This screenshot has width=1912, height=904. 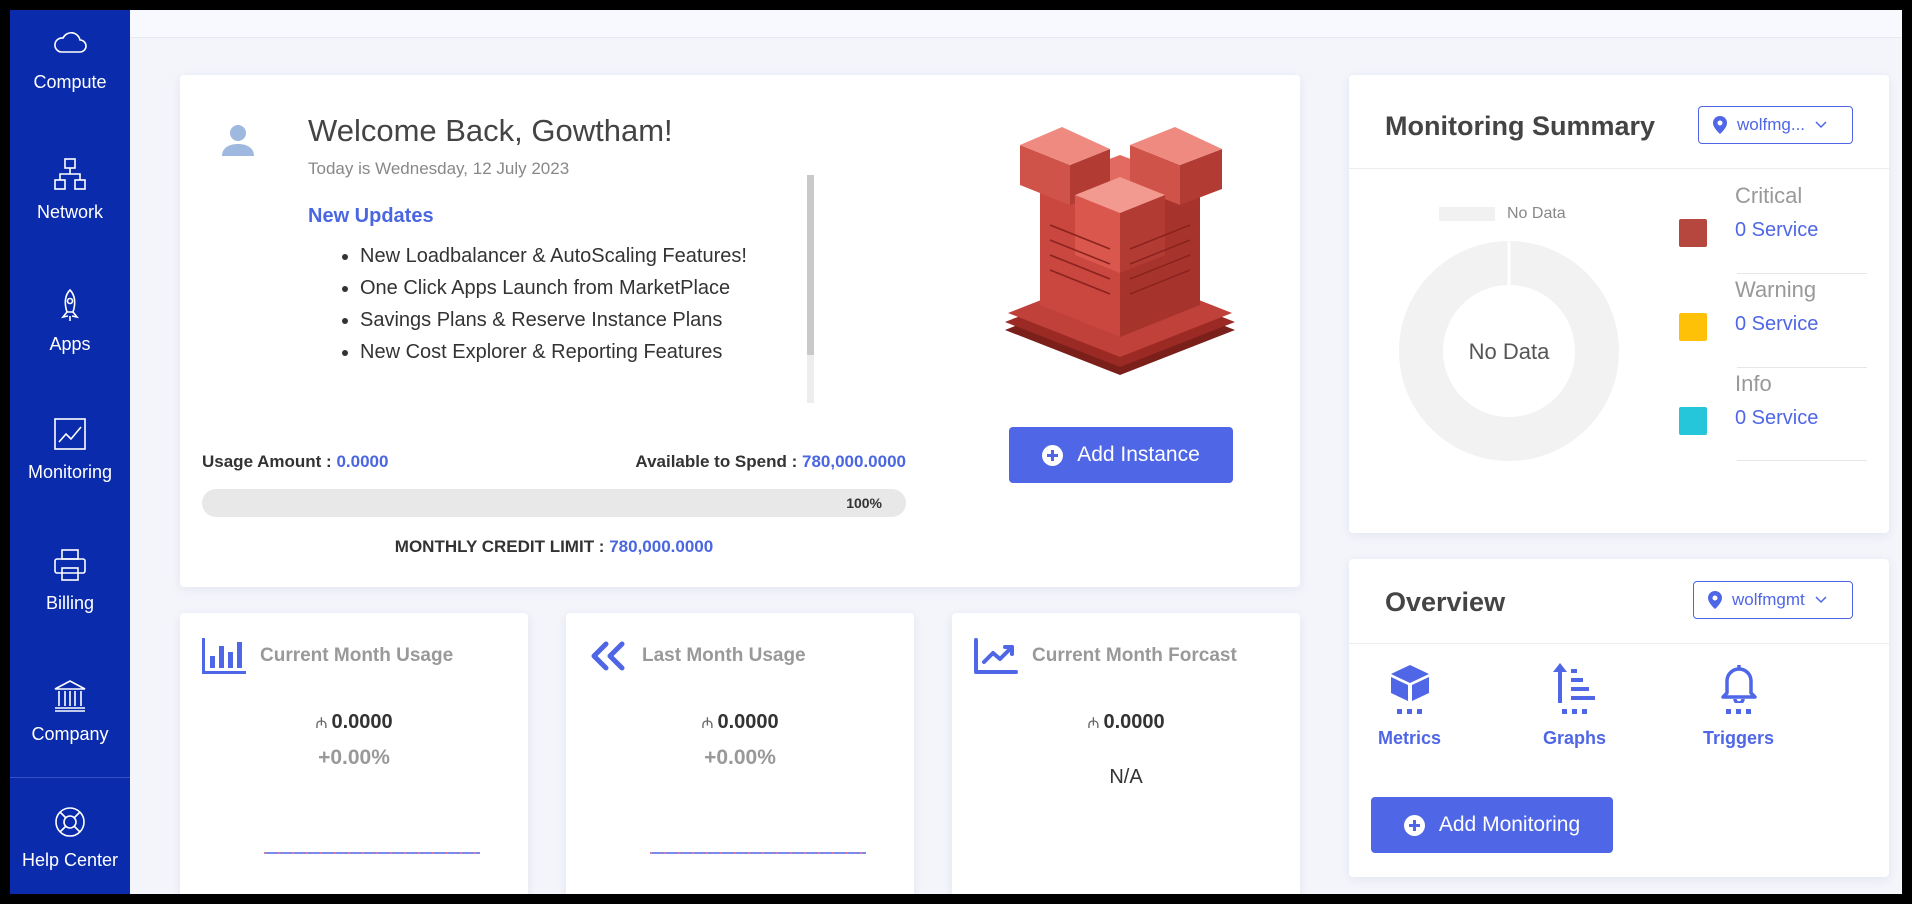 I want to click on overview-triggers: Triggers, so click(x=1738, y=706).